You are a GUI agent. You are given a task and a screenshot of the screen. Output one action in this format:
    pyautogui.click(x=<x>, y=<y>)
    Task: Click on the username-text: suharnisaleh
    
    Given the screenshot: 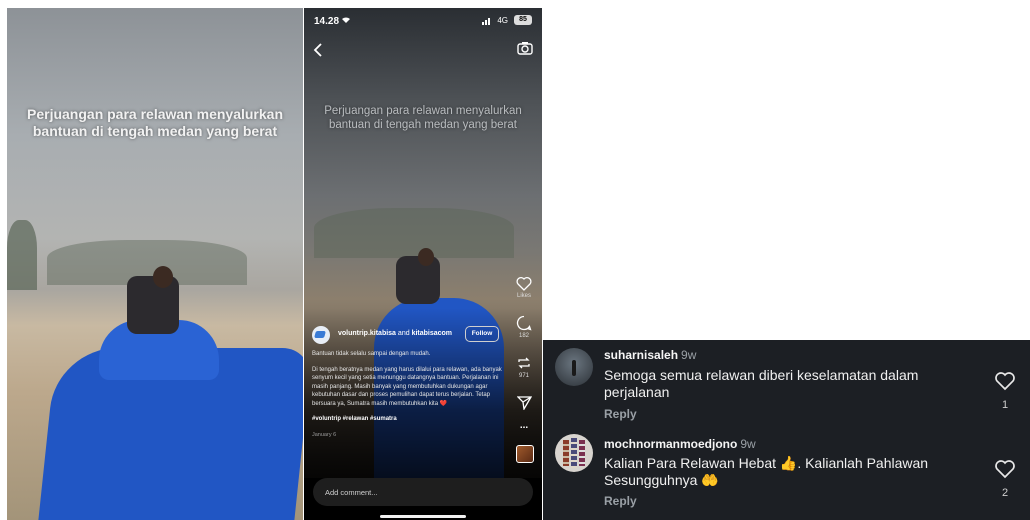 What is the action you would take?
    pyautogui.click(x=641, y=355)
    